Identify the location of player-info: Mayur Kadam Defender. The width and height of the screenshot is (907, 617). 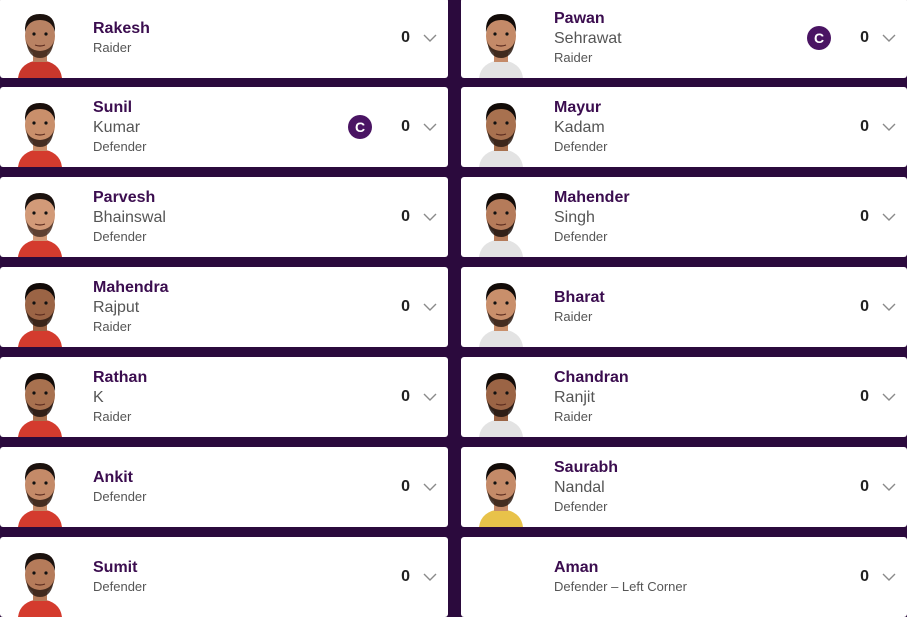
(580, 127).